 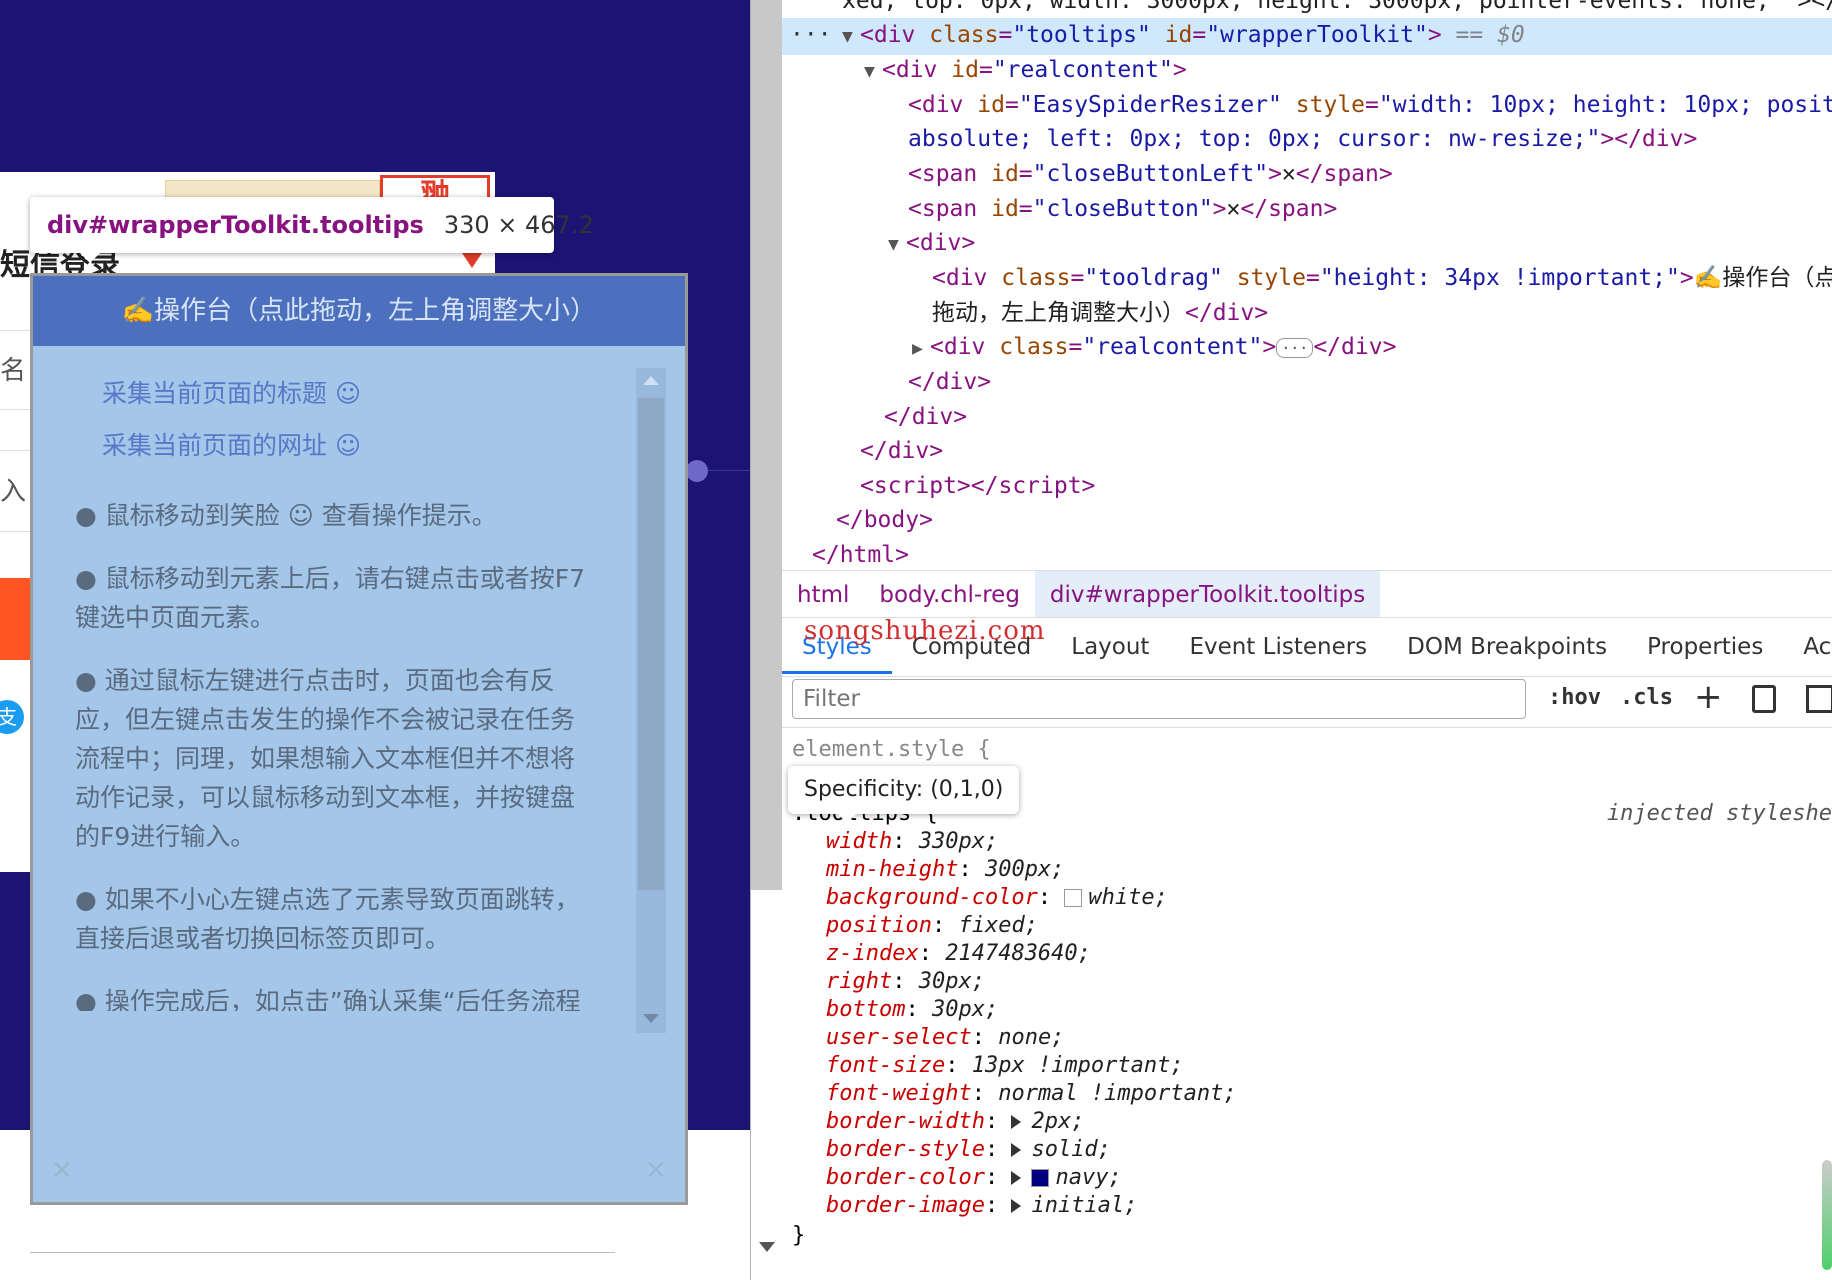 What do you see at coordinates (949, 594) in the screenshot?
I see `crumb-body: body.chl-reg` at bounding box center [949, 594].